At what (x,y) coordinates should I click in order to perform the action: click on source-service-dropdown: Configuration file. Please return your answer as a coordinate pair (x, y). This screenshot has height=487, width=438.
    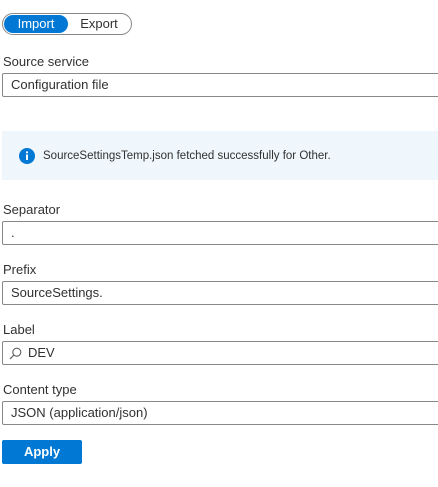
    Looking at the image, I should click on (220, 85).